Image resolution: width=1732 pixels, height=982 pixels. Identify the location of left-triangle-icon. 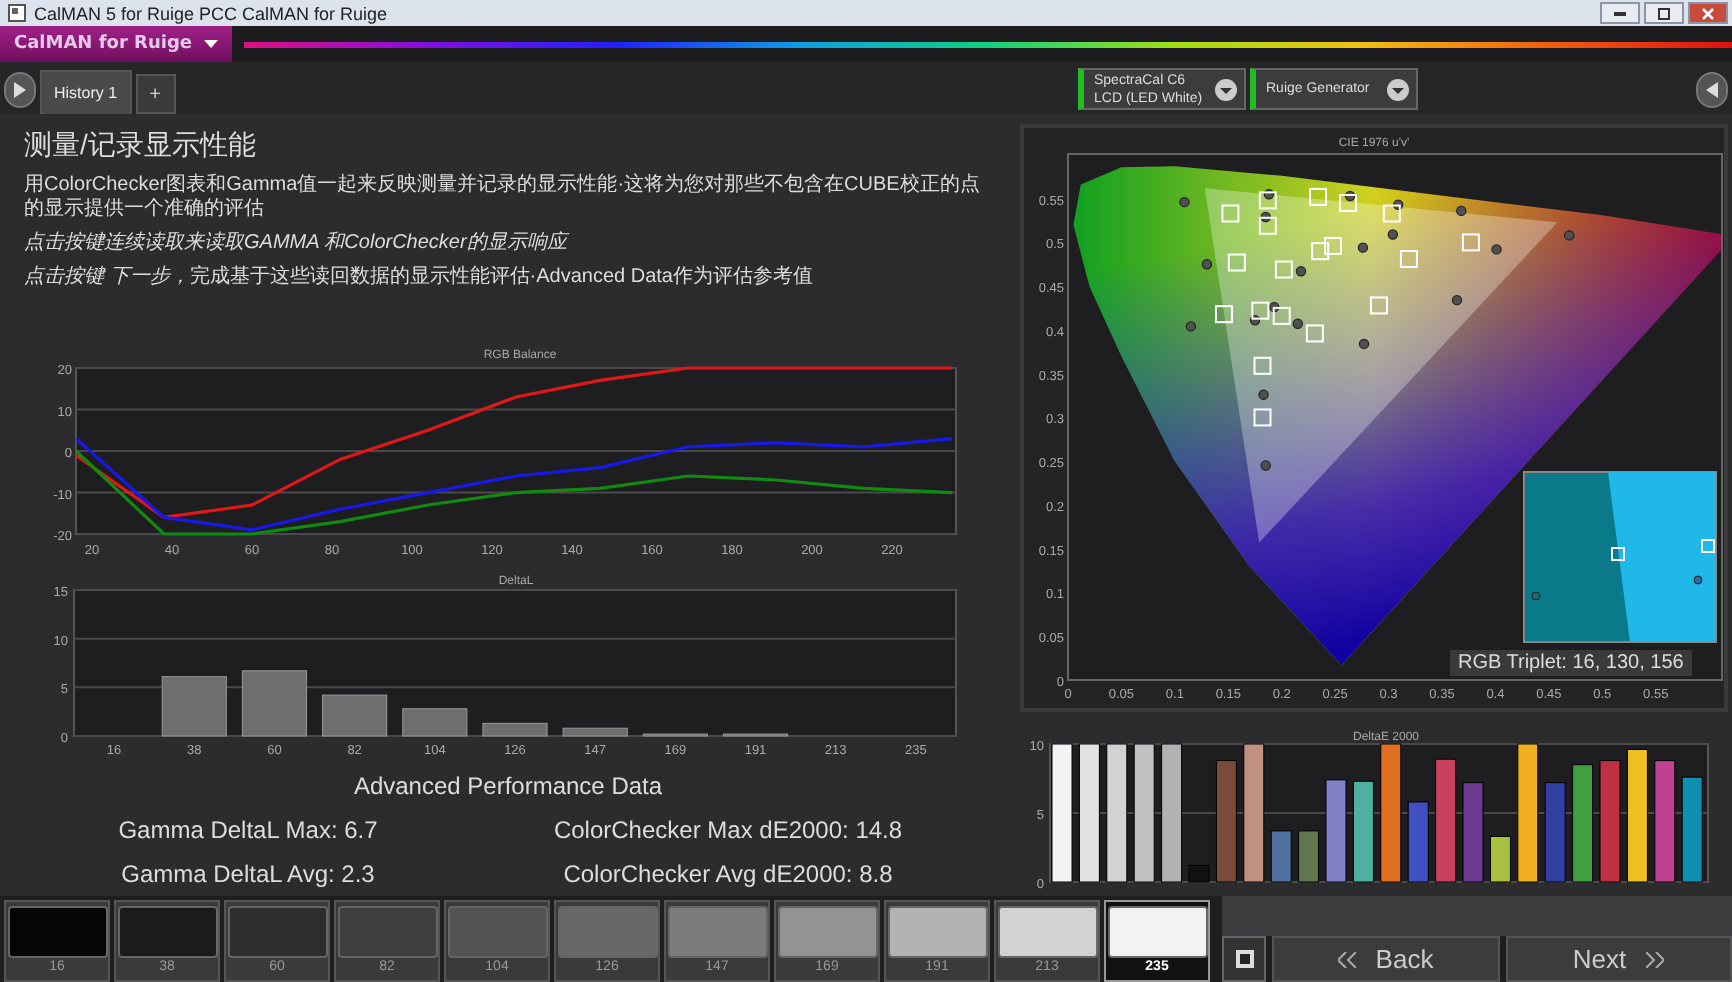
(1712, 90).